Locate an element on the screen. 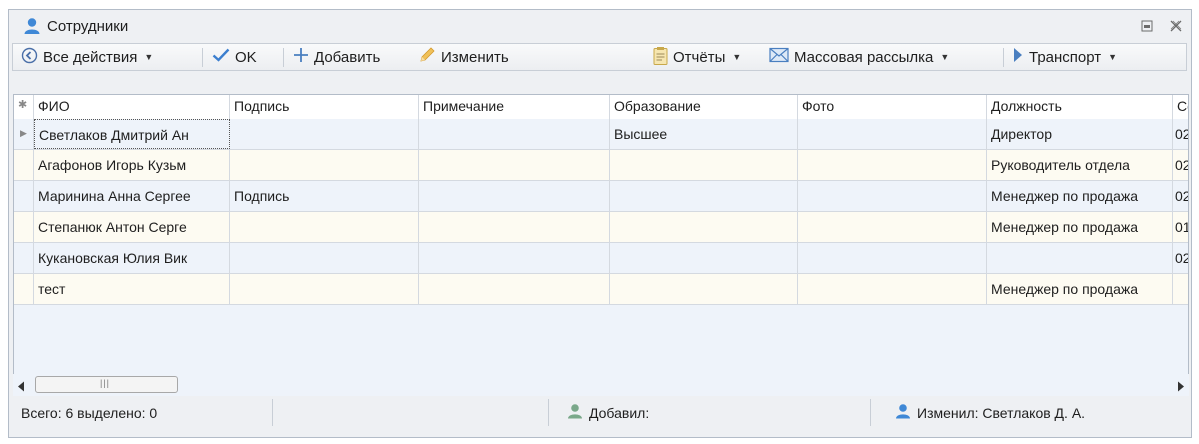  reports-button: Отчёты ▼ is located at coordinates (697, 57).